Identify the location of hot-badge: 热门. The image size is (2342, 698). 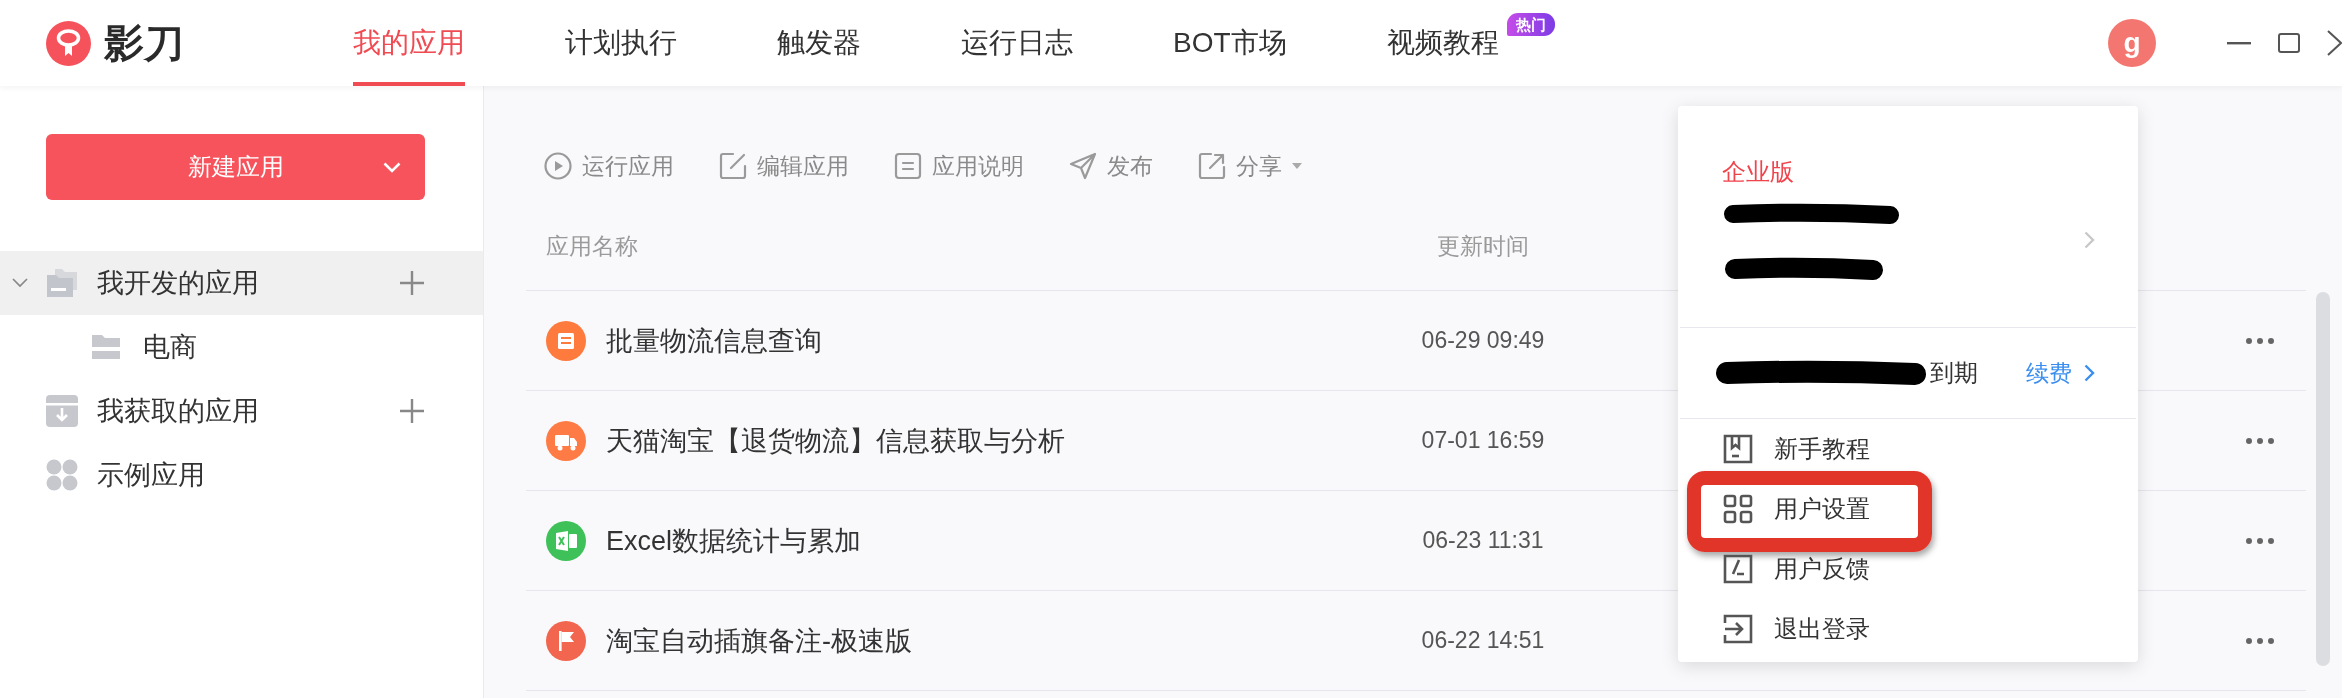
(1530, 24).